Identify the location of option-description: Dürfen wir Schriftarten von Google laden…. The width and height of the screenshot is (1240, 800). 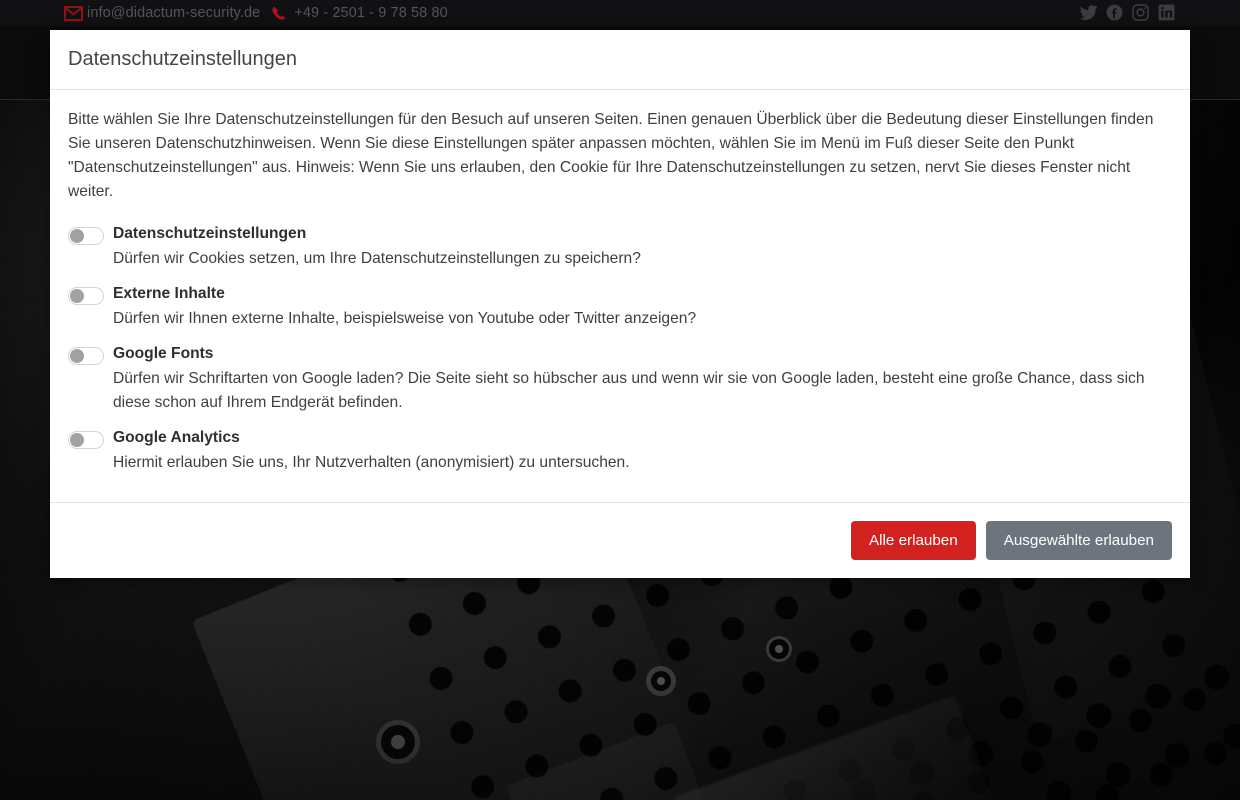
(629, 390).